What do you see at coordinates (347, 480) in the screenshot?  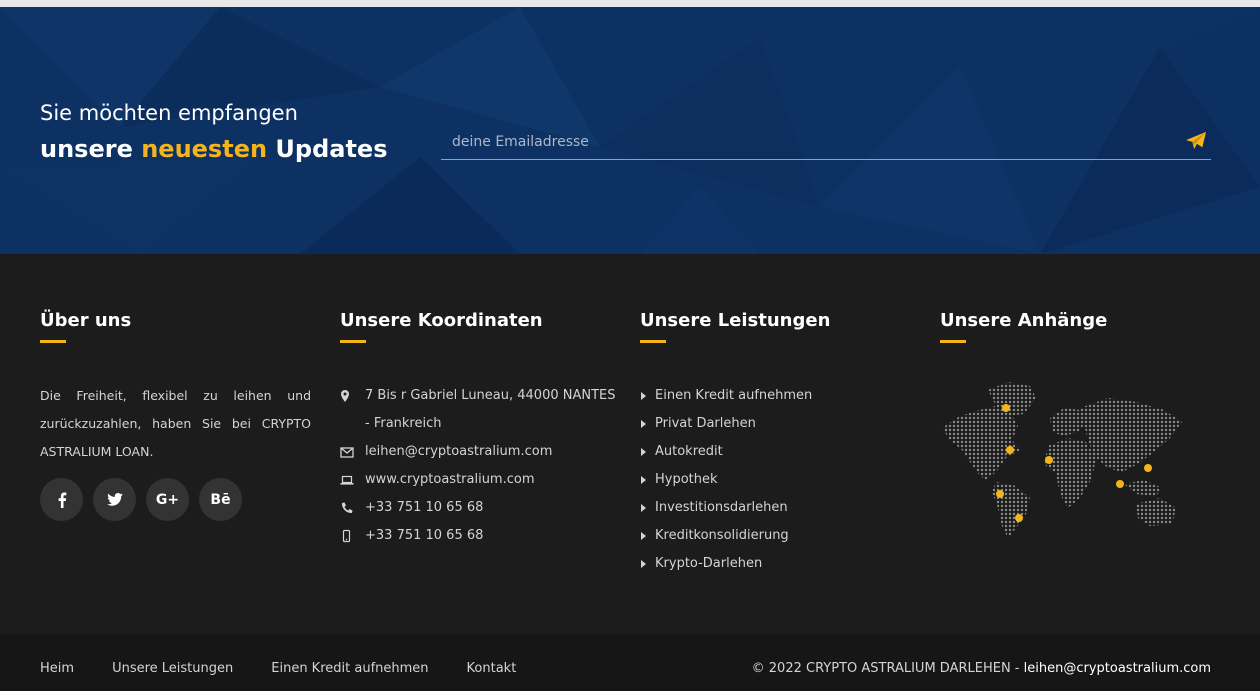 I see `laptop-icon` at bounding box center [347, 480].